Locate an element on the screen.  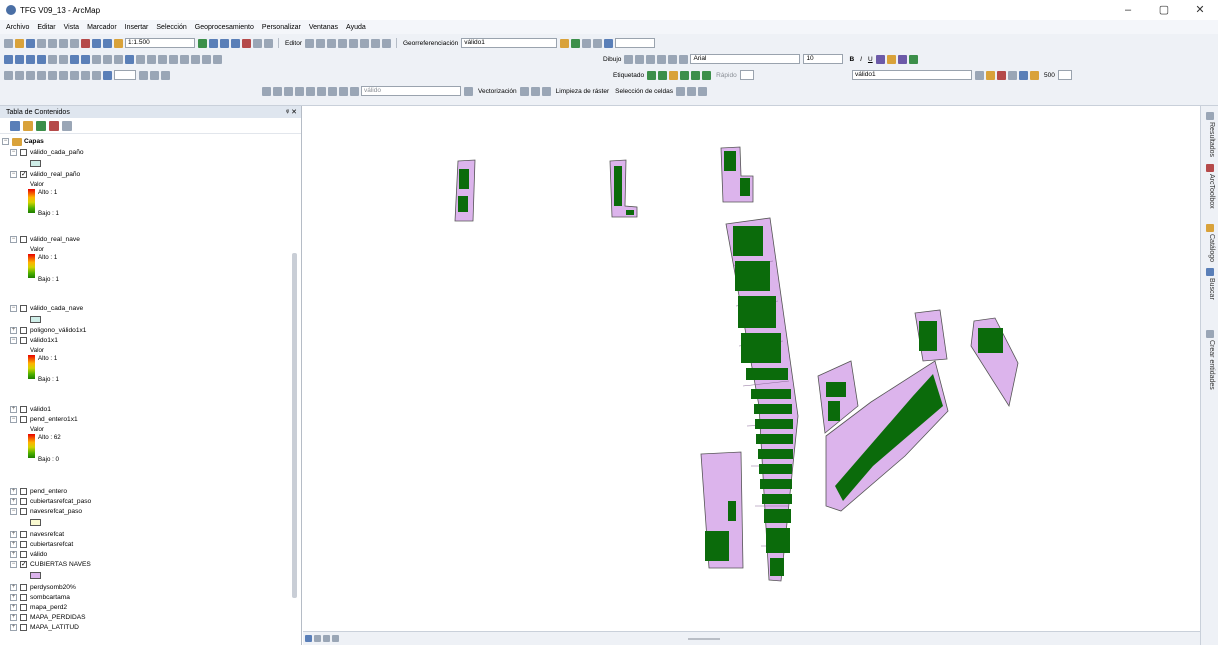
underline-button: U is located at coordinates (870, 59).